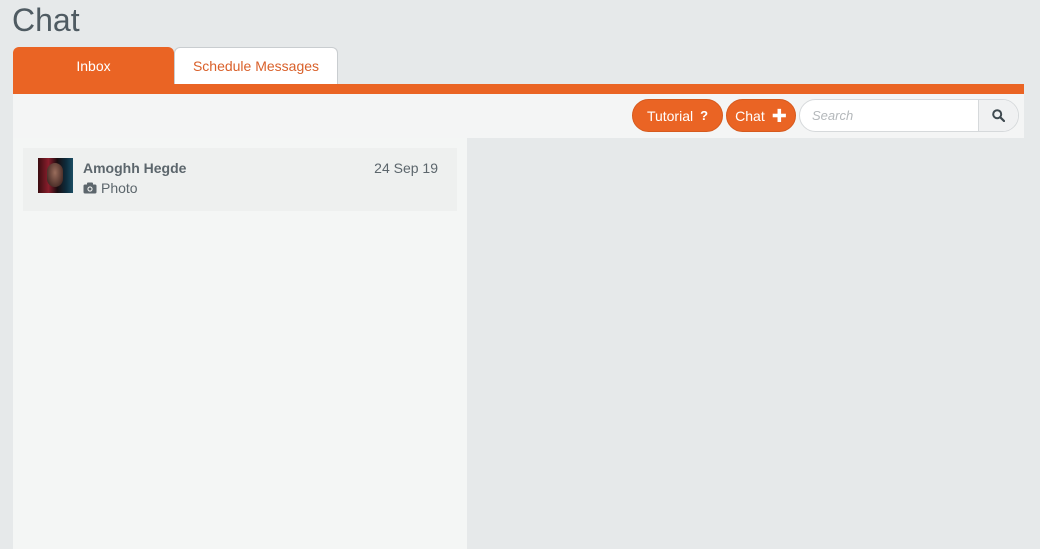 The height and width of the screenshot is (549, 1040). I want to click on new-chat-button: Chat ✚, so click(761, 115).